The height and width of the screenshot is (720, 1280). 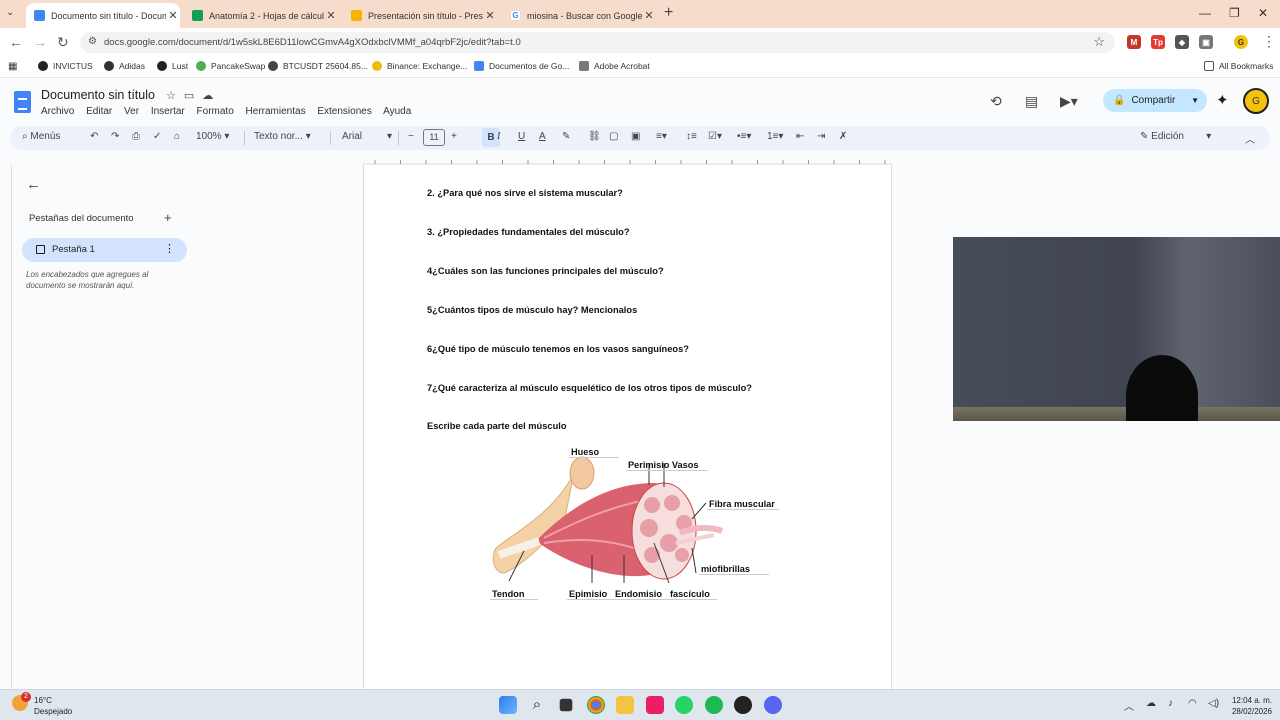 What do you see at coordinates (1263, 13) in the screenshot?
I see `close-window-icon: ✕` at bounding box center [1263, 13].